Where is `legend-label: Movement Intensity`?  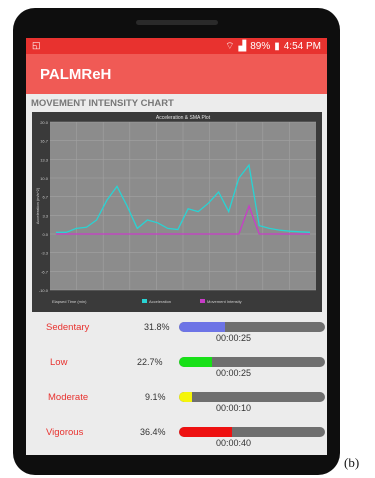 legend-label: Movement Intensity is located at coordinates (224, 301).